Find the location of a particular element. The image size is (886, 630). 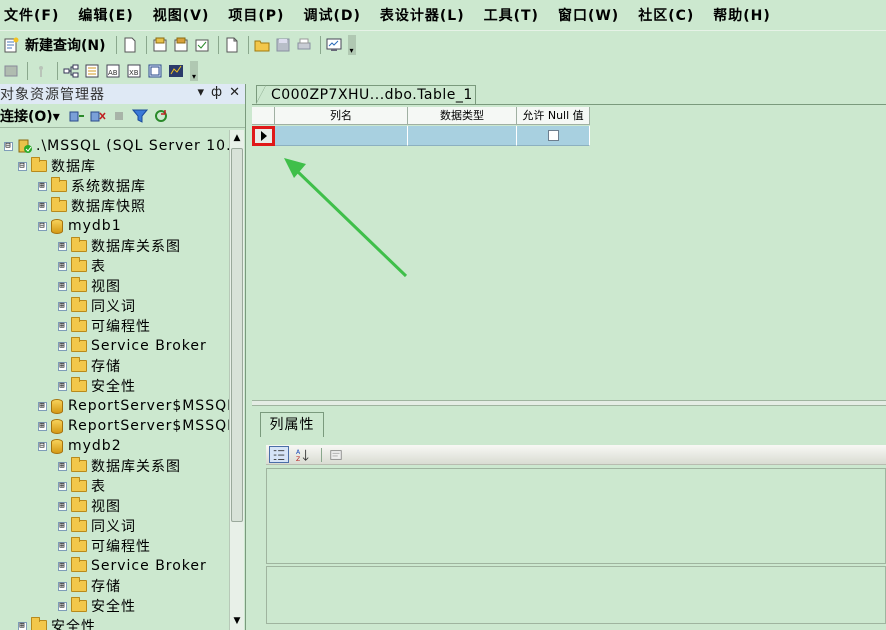

new-document-icon is located at coordinates (232, 45).